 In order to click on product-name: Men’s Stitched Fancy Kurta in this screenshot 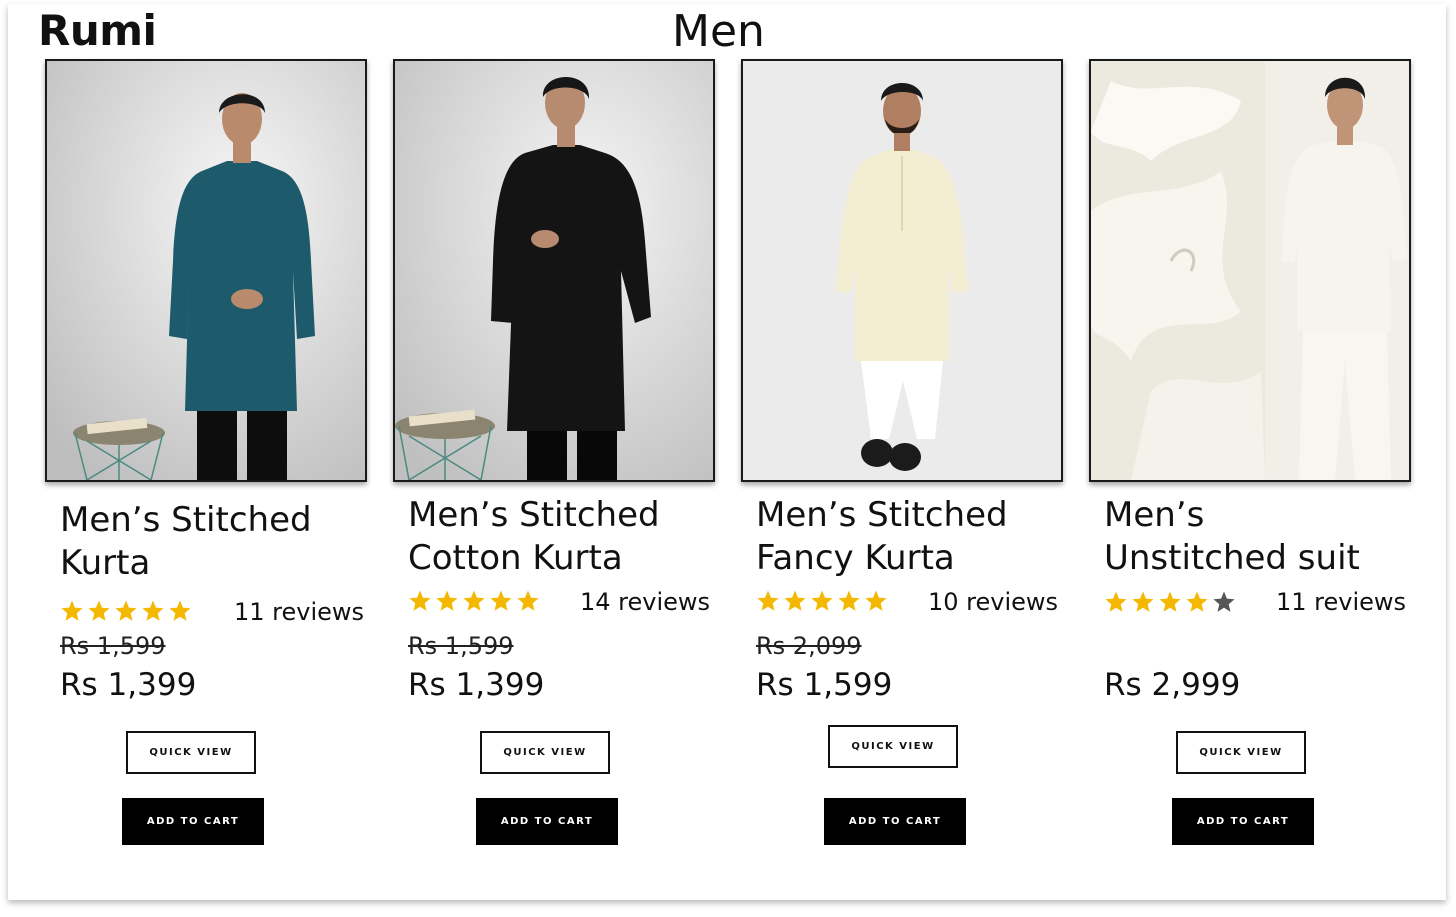, I will do `click(906, 537)`.